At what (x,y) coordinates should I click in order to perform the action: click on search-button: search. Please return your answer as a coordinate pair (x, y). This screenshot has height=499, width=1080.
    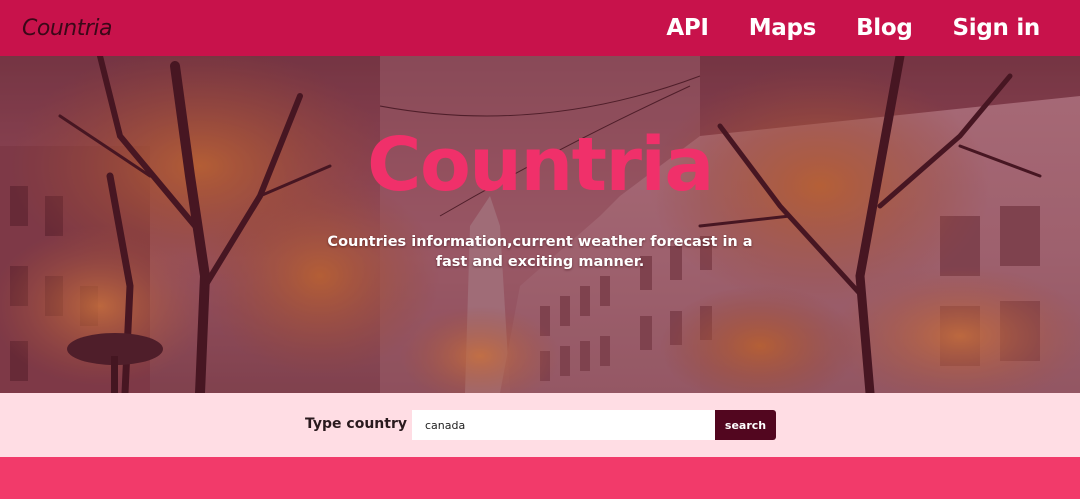
    Looking at the image, I should click on (745, 425).